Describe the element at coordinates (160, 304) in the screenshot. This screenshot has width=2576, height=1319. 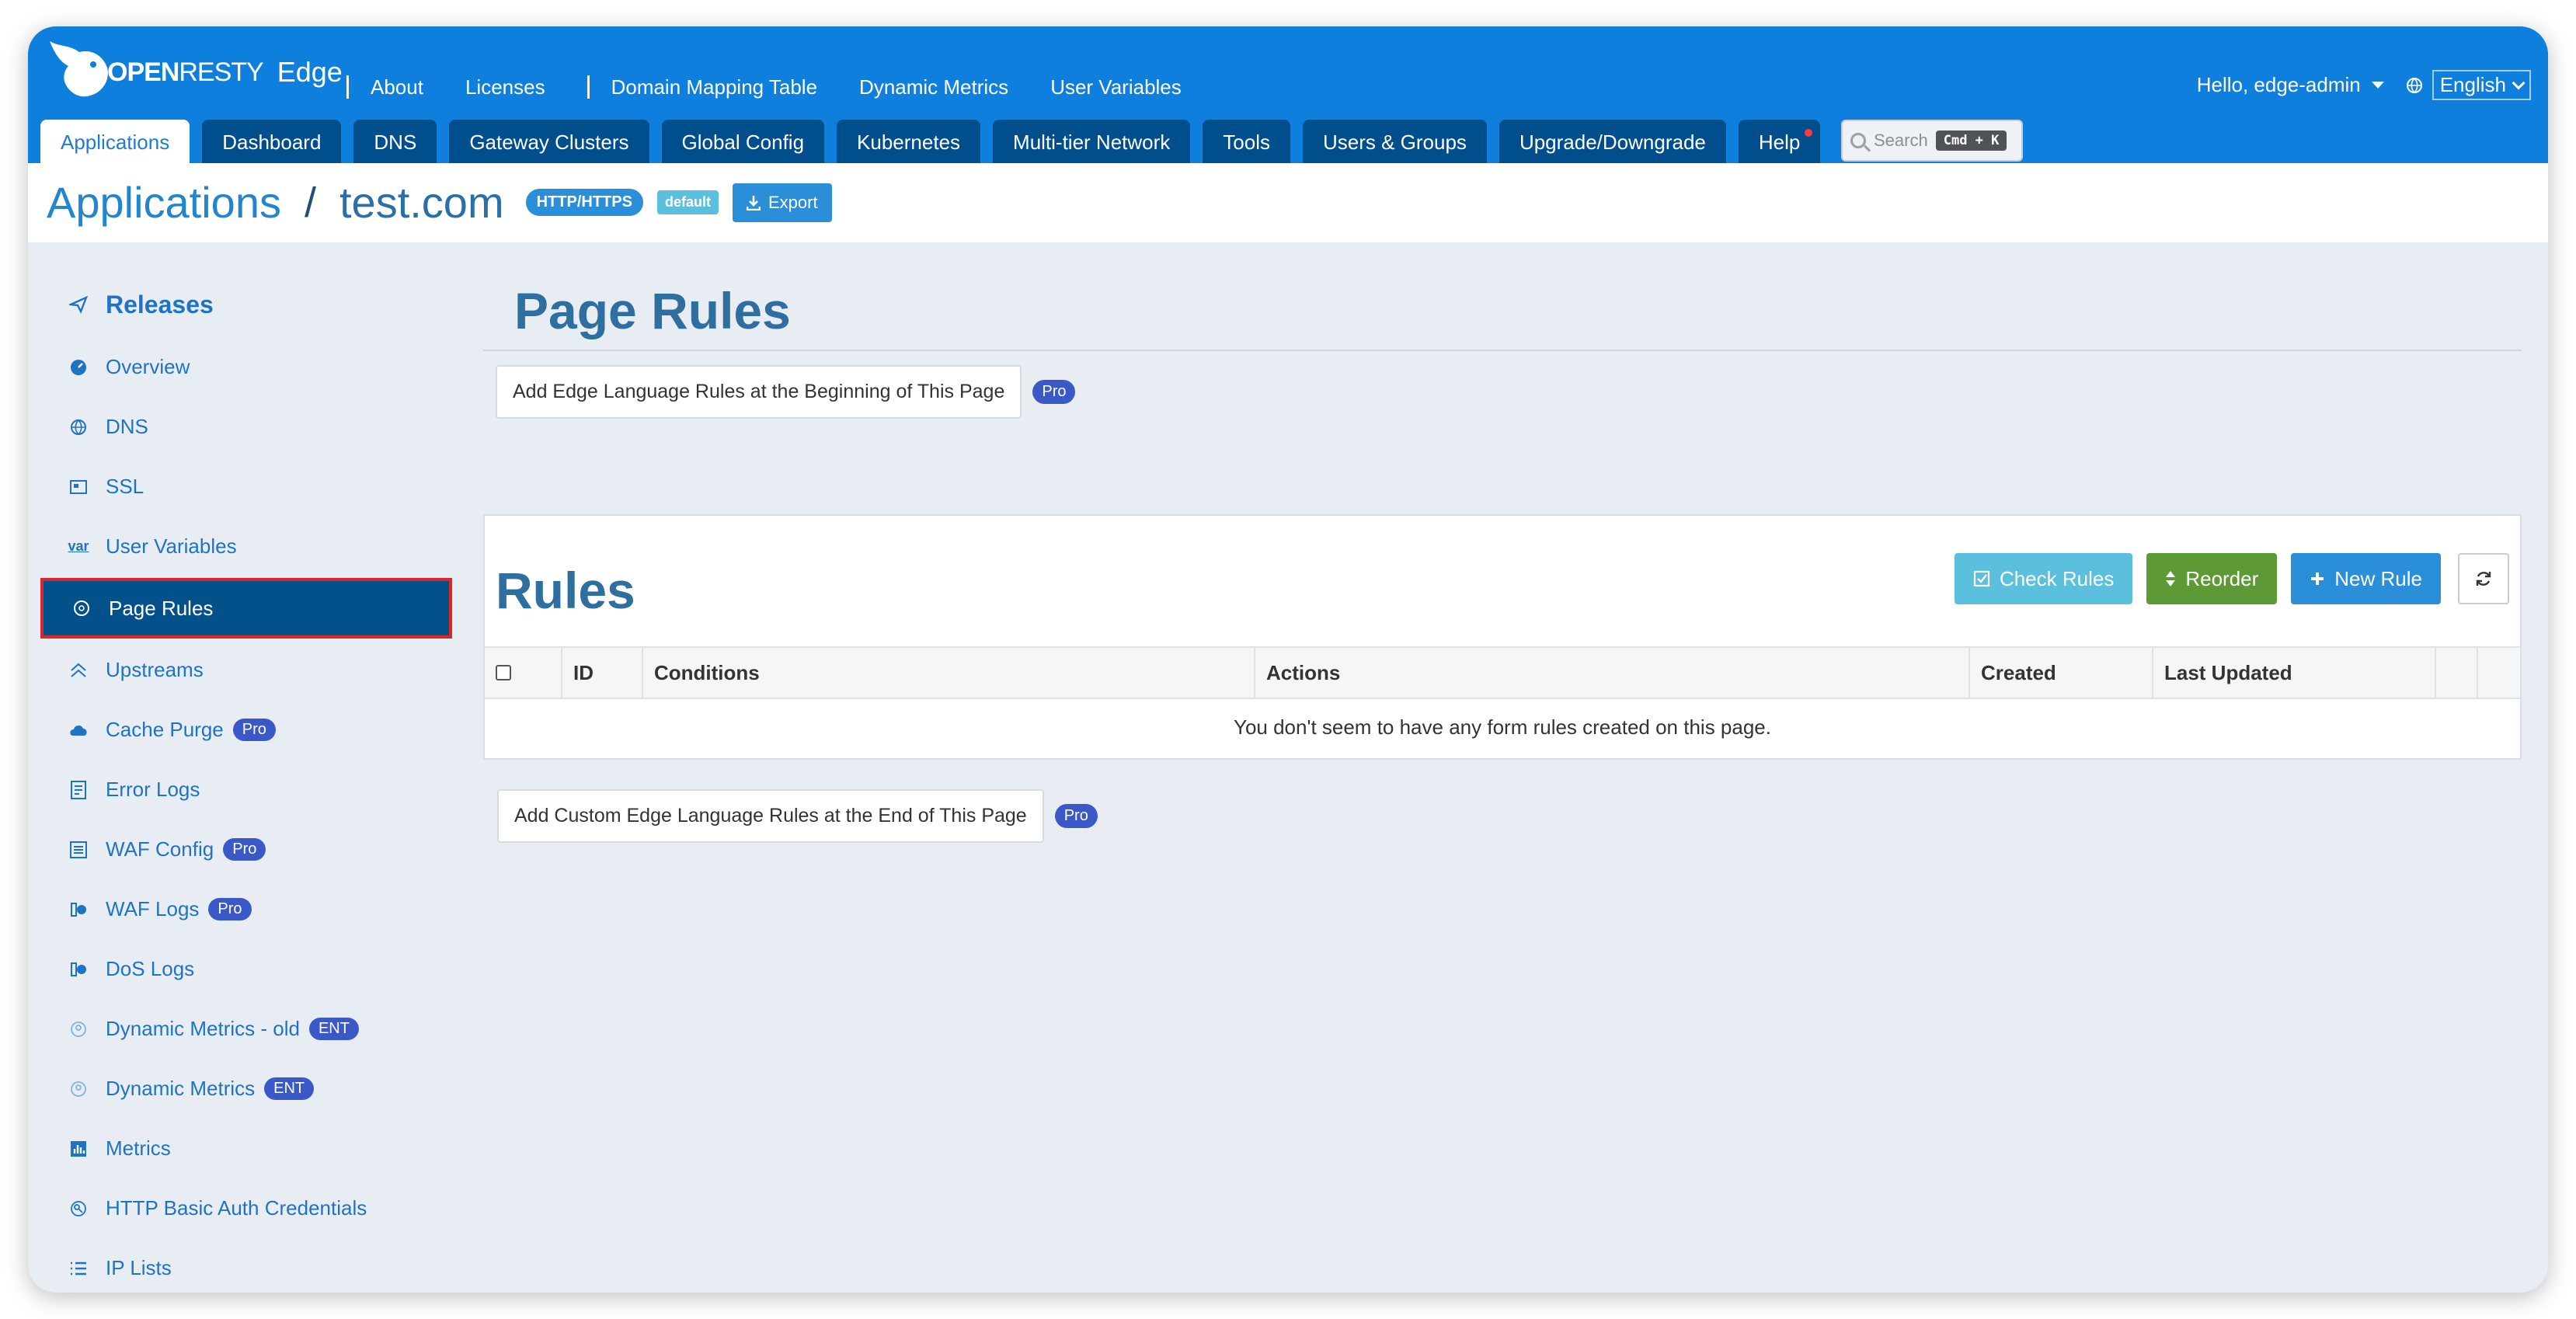
I see `sidebar-header-label: Releases` at that location.